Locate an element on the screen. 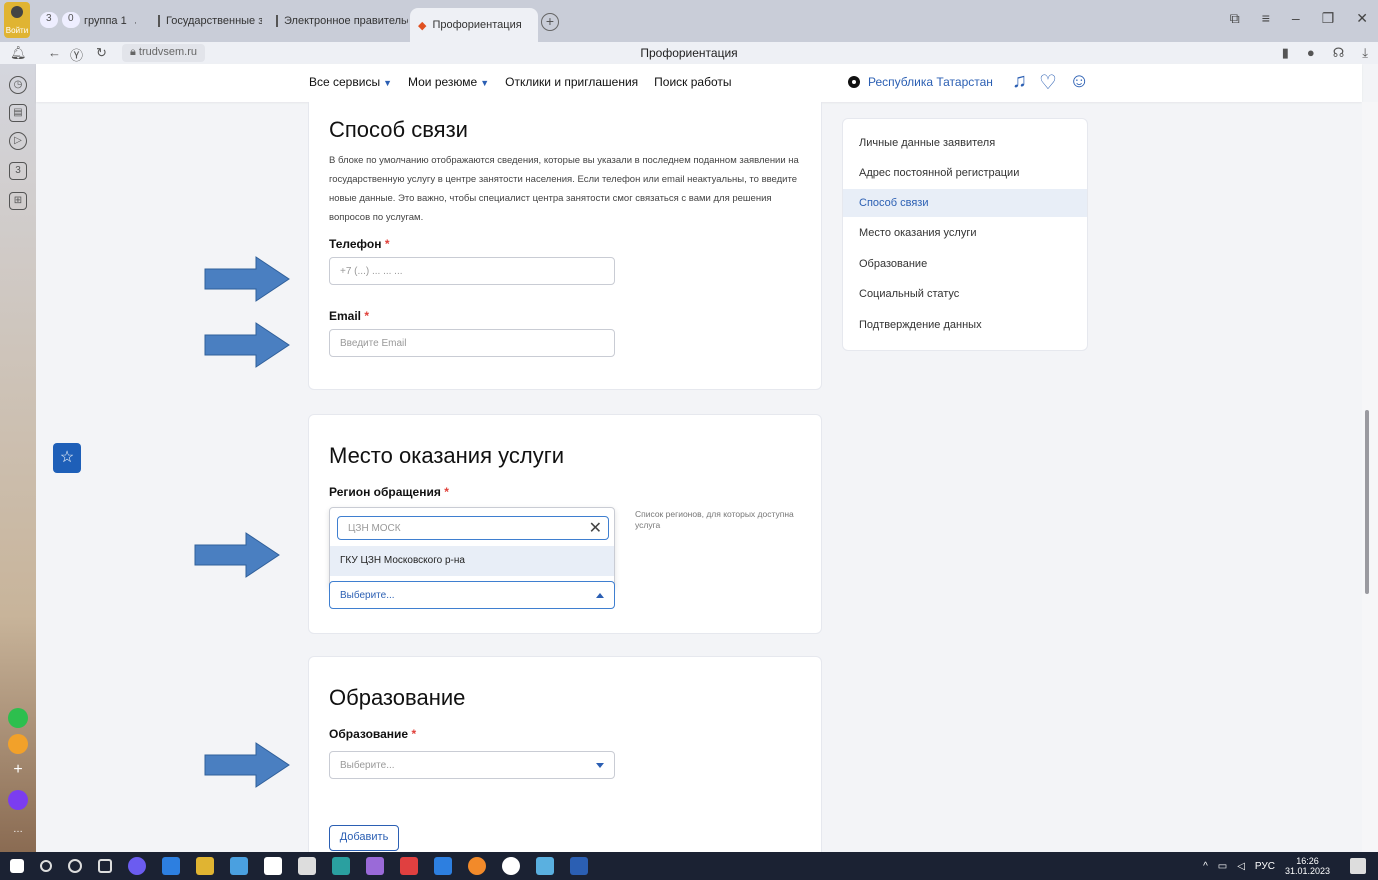  tab-label: группа 1 is located at coordinates (105, 21).